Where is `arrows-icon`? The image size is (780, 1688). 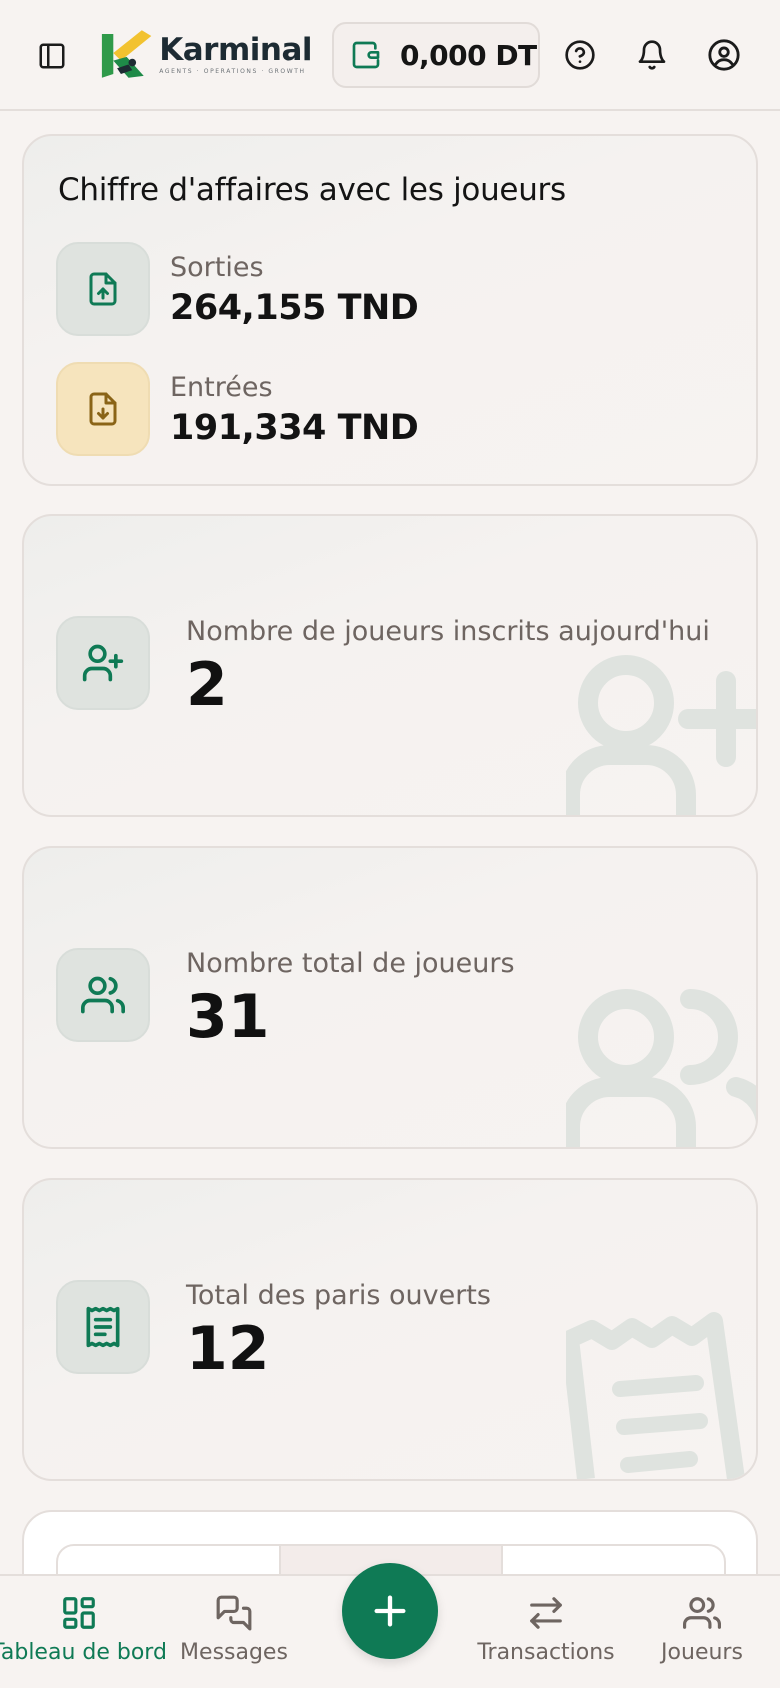 arrows-icon is located at coordinates (546, 1613).